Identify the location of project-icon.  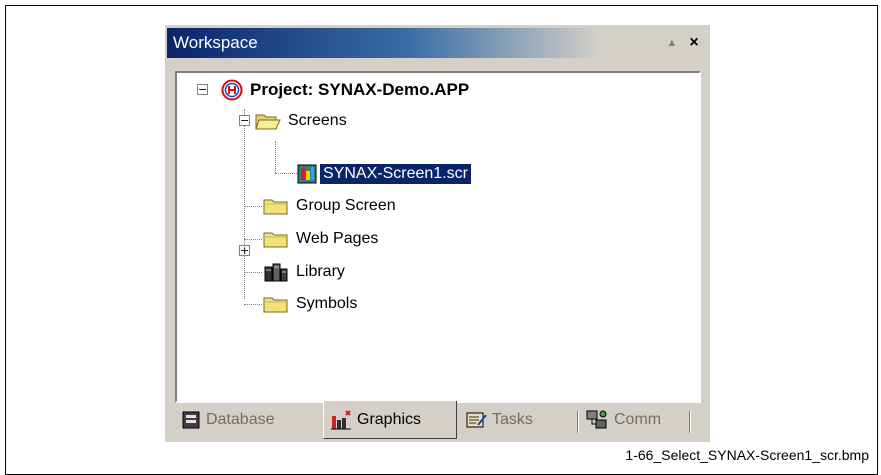
(232, 90).